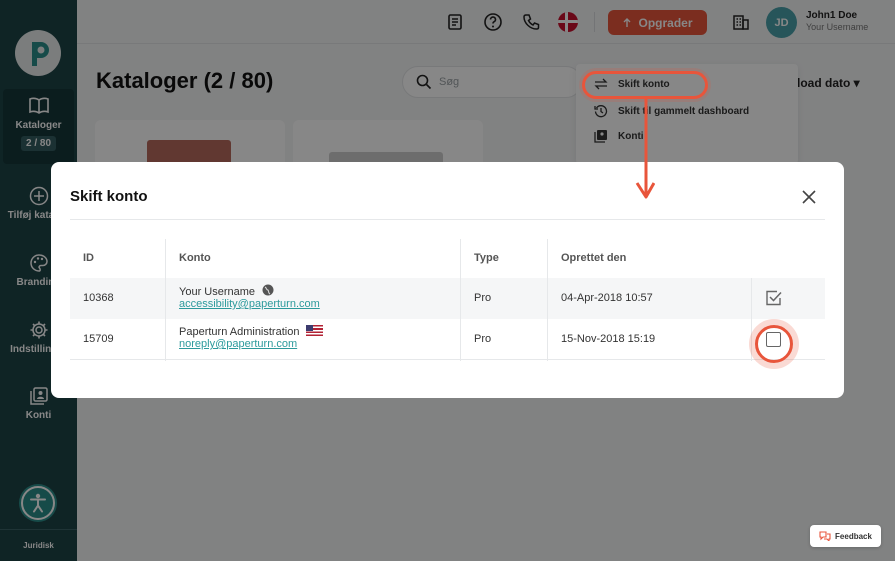 The width and height of the screenshot is (895, 561). What do you see at coordinates (825, 536) in the screenshot?
I see `feedback-icon` at bounding box center [825, 536].